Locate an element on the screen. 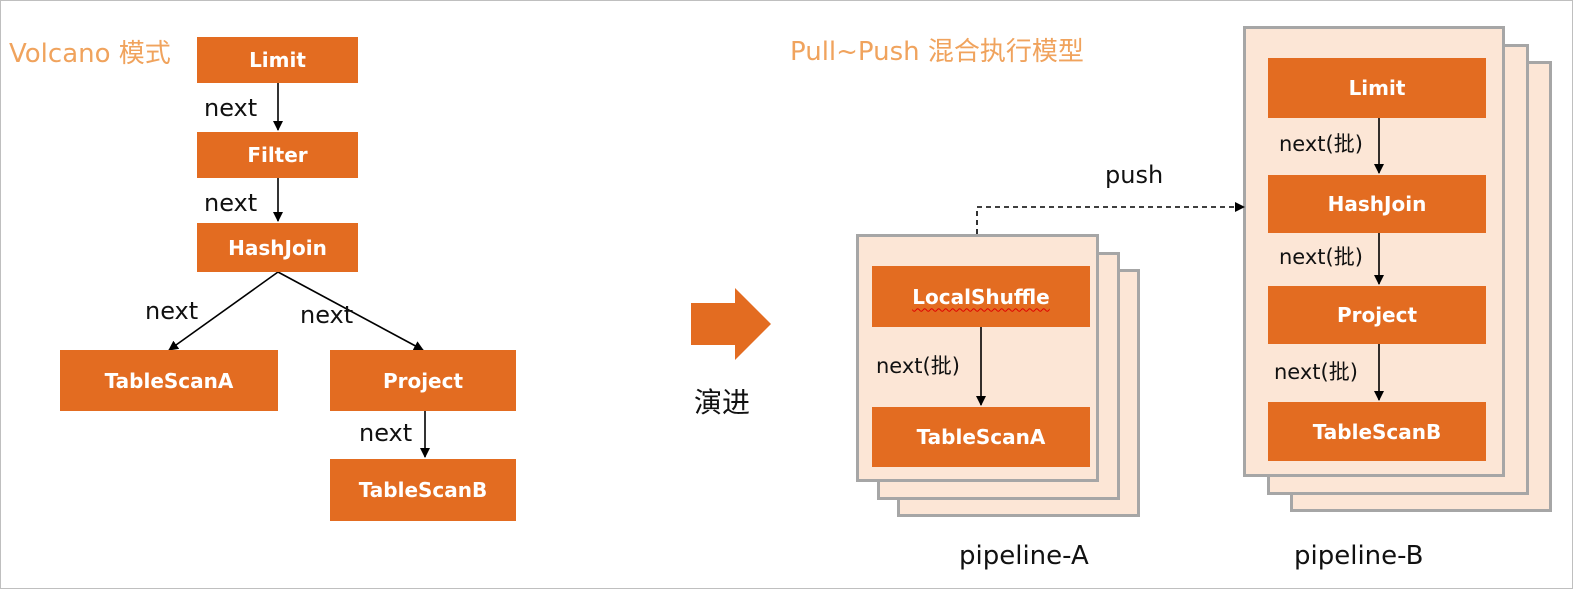 Image resolution: width=1573 pixels, height=589 pixels. pipeline-b-node-tablescanb: TableScanB is located at coordinates (1377, 431).